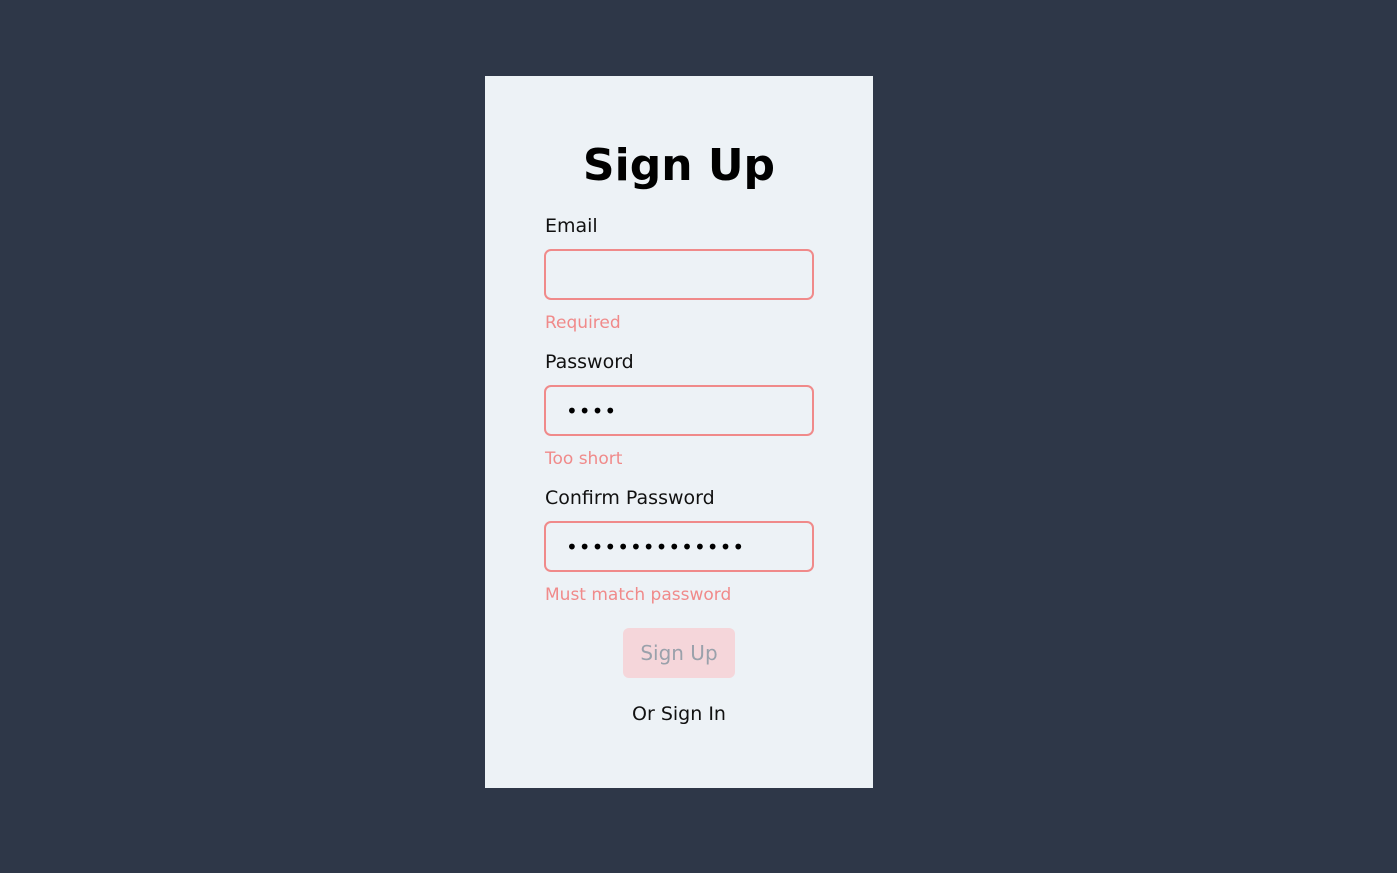 This screenshot has height=873, width=1397. What do you see at coordinates (571, 226) in the screenshot?
I see `email-label: Email` at bounding box center [571, 226].